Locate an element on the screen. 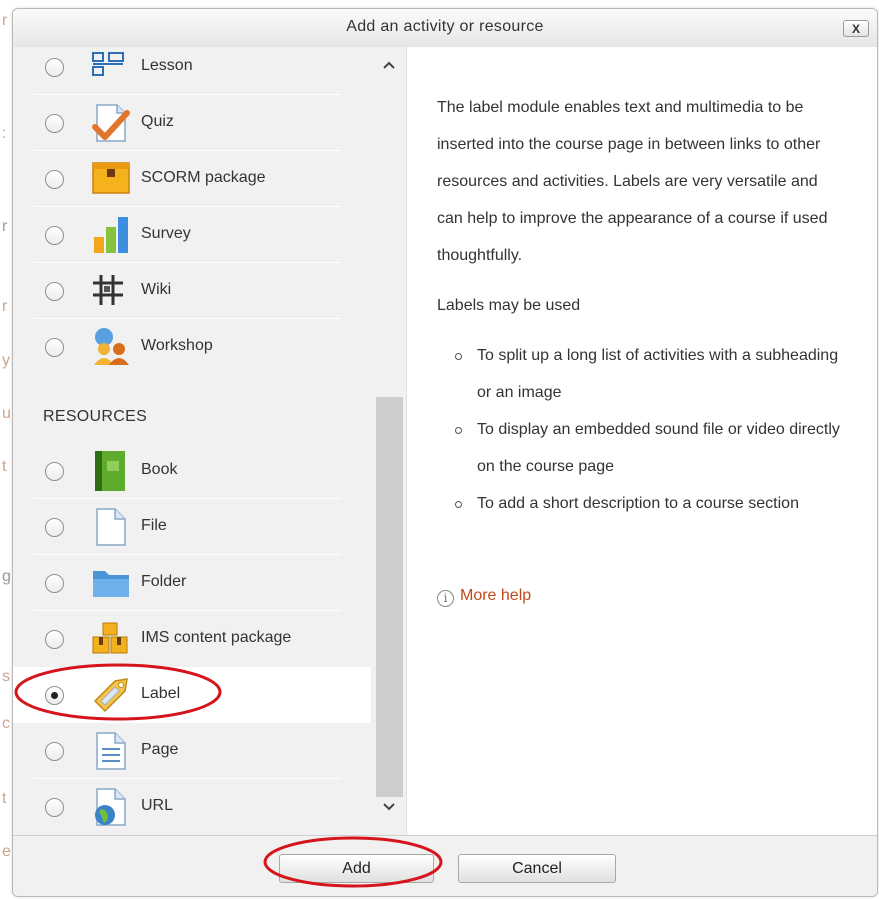 The width and height of the screenshot is (879, 899). list-item-scorm-package: SCORM package is located at coordinates (192, 179).